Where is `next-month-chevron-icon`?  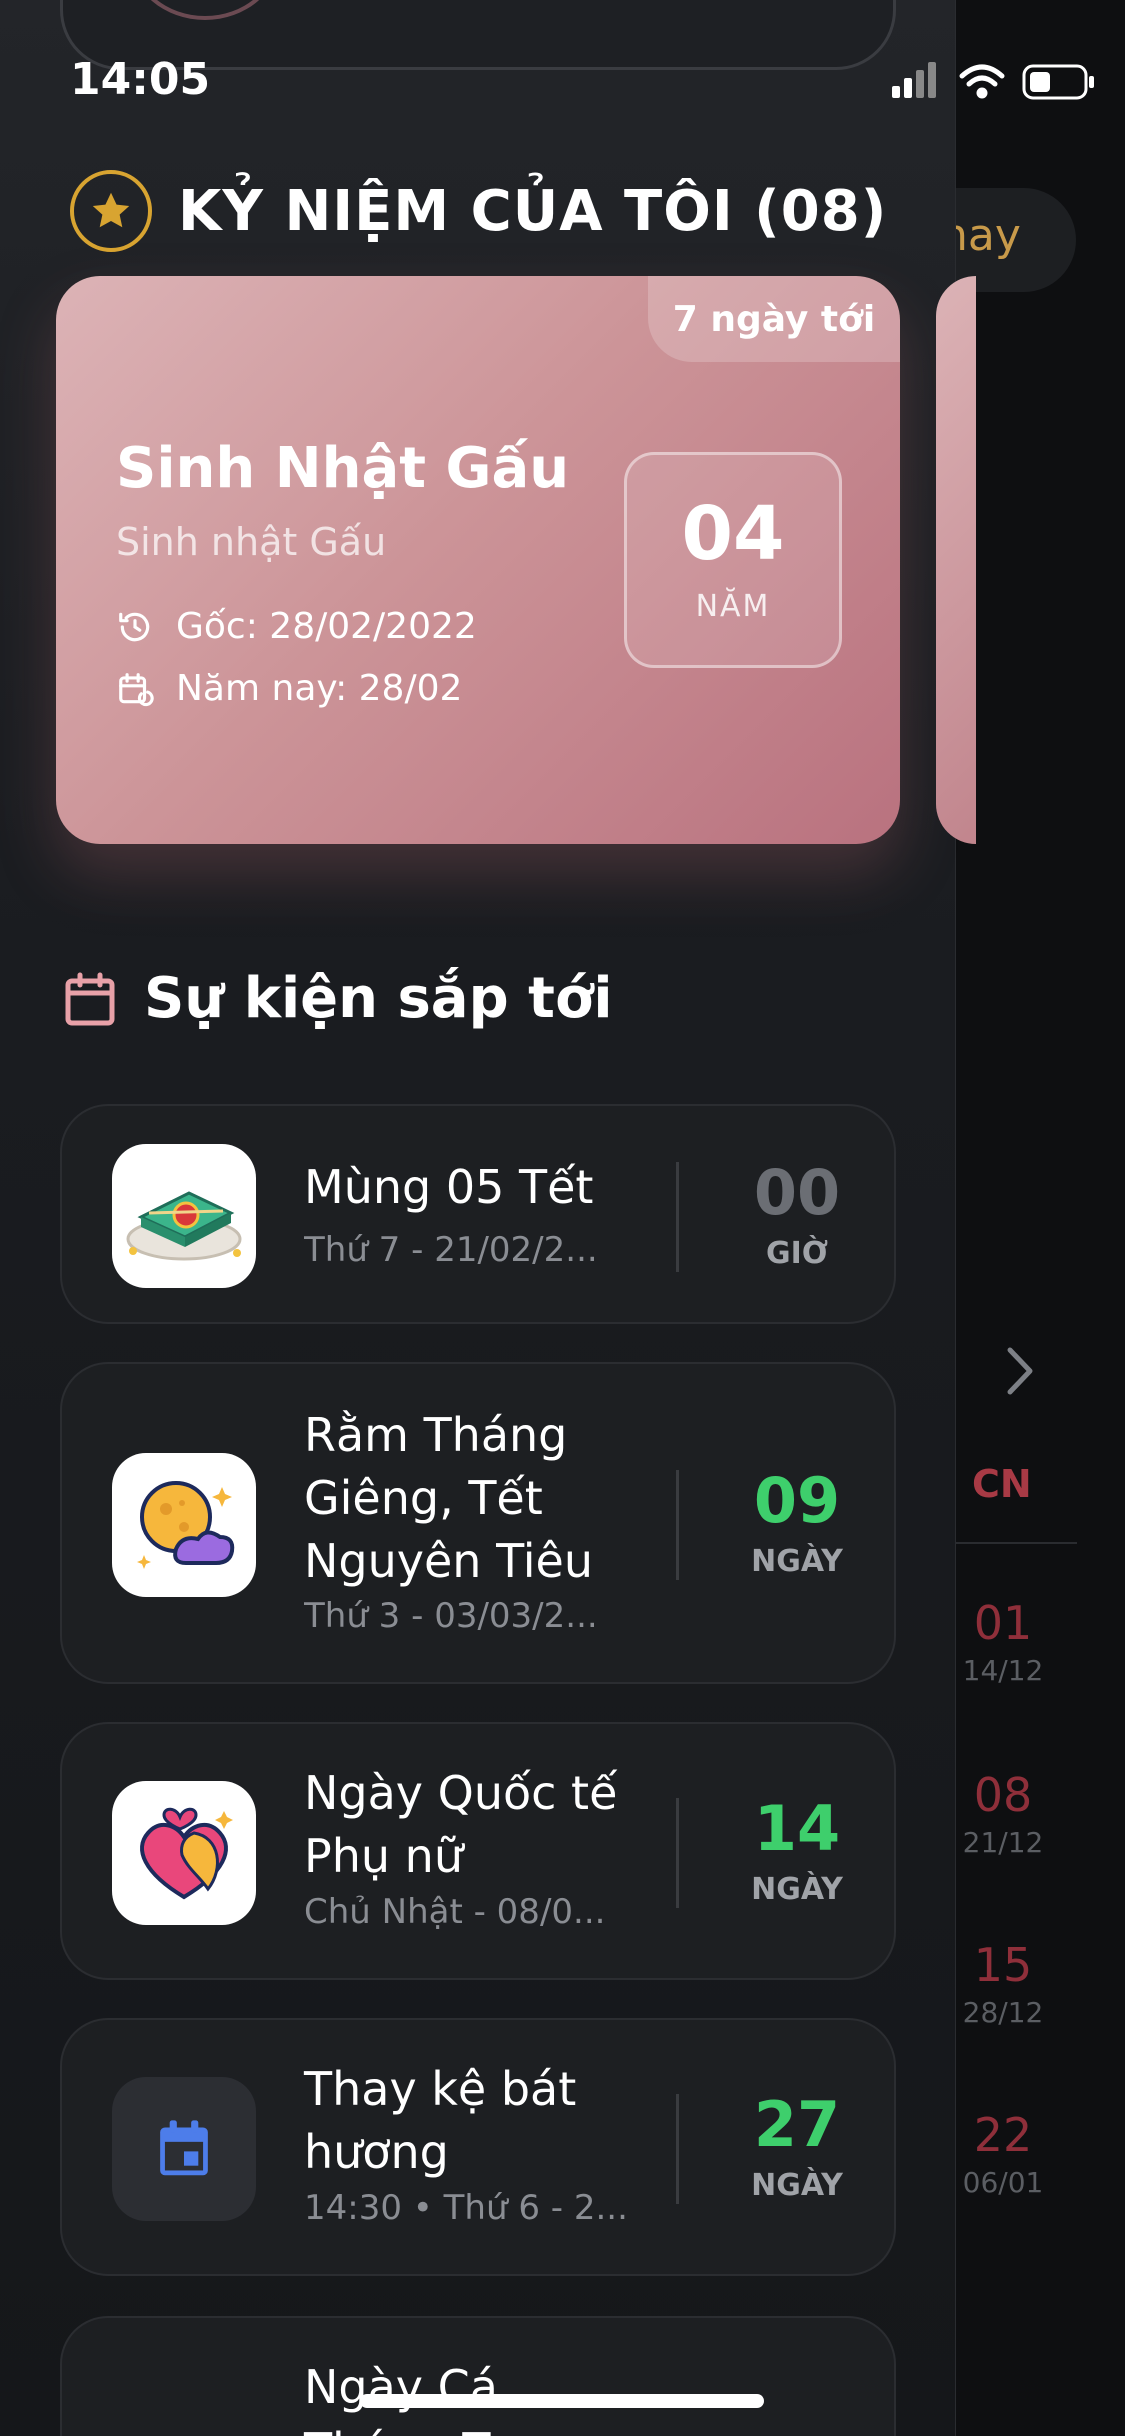 next-month-chevron-icon is located at coordinates (1020, 1371).